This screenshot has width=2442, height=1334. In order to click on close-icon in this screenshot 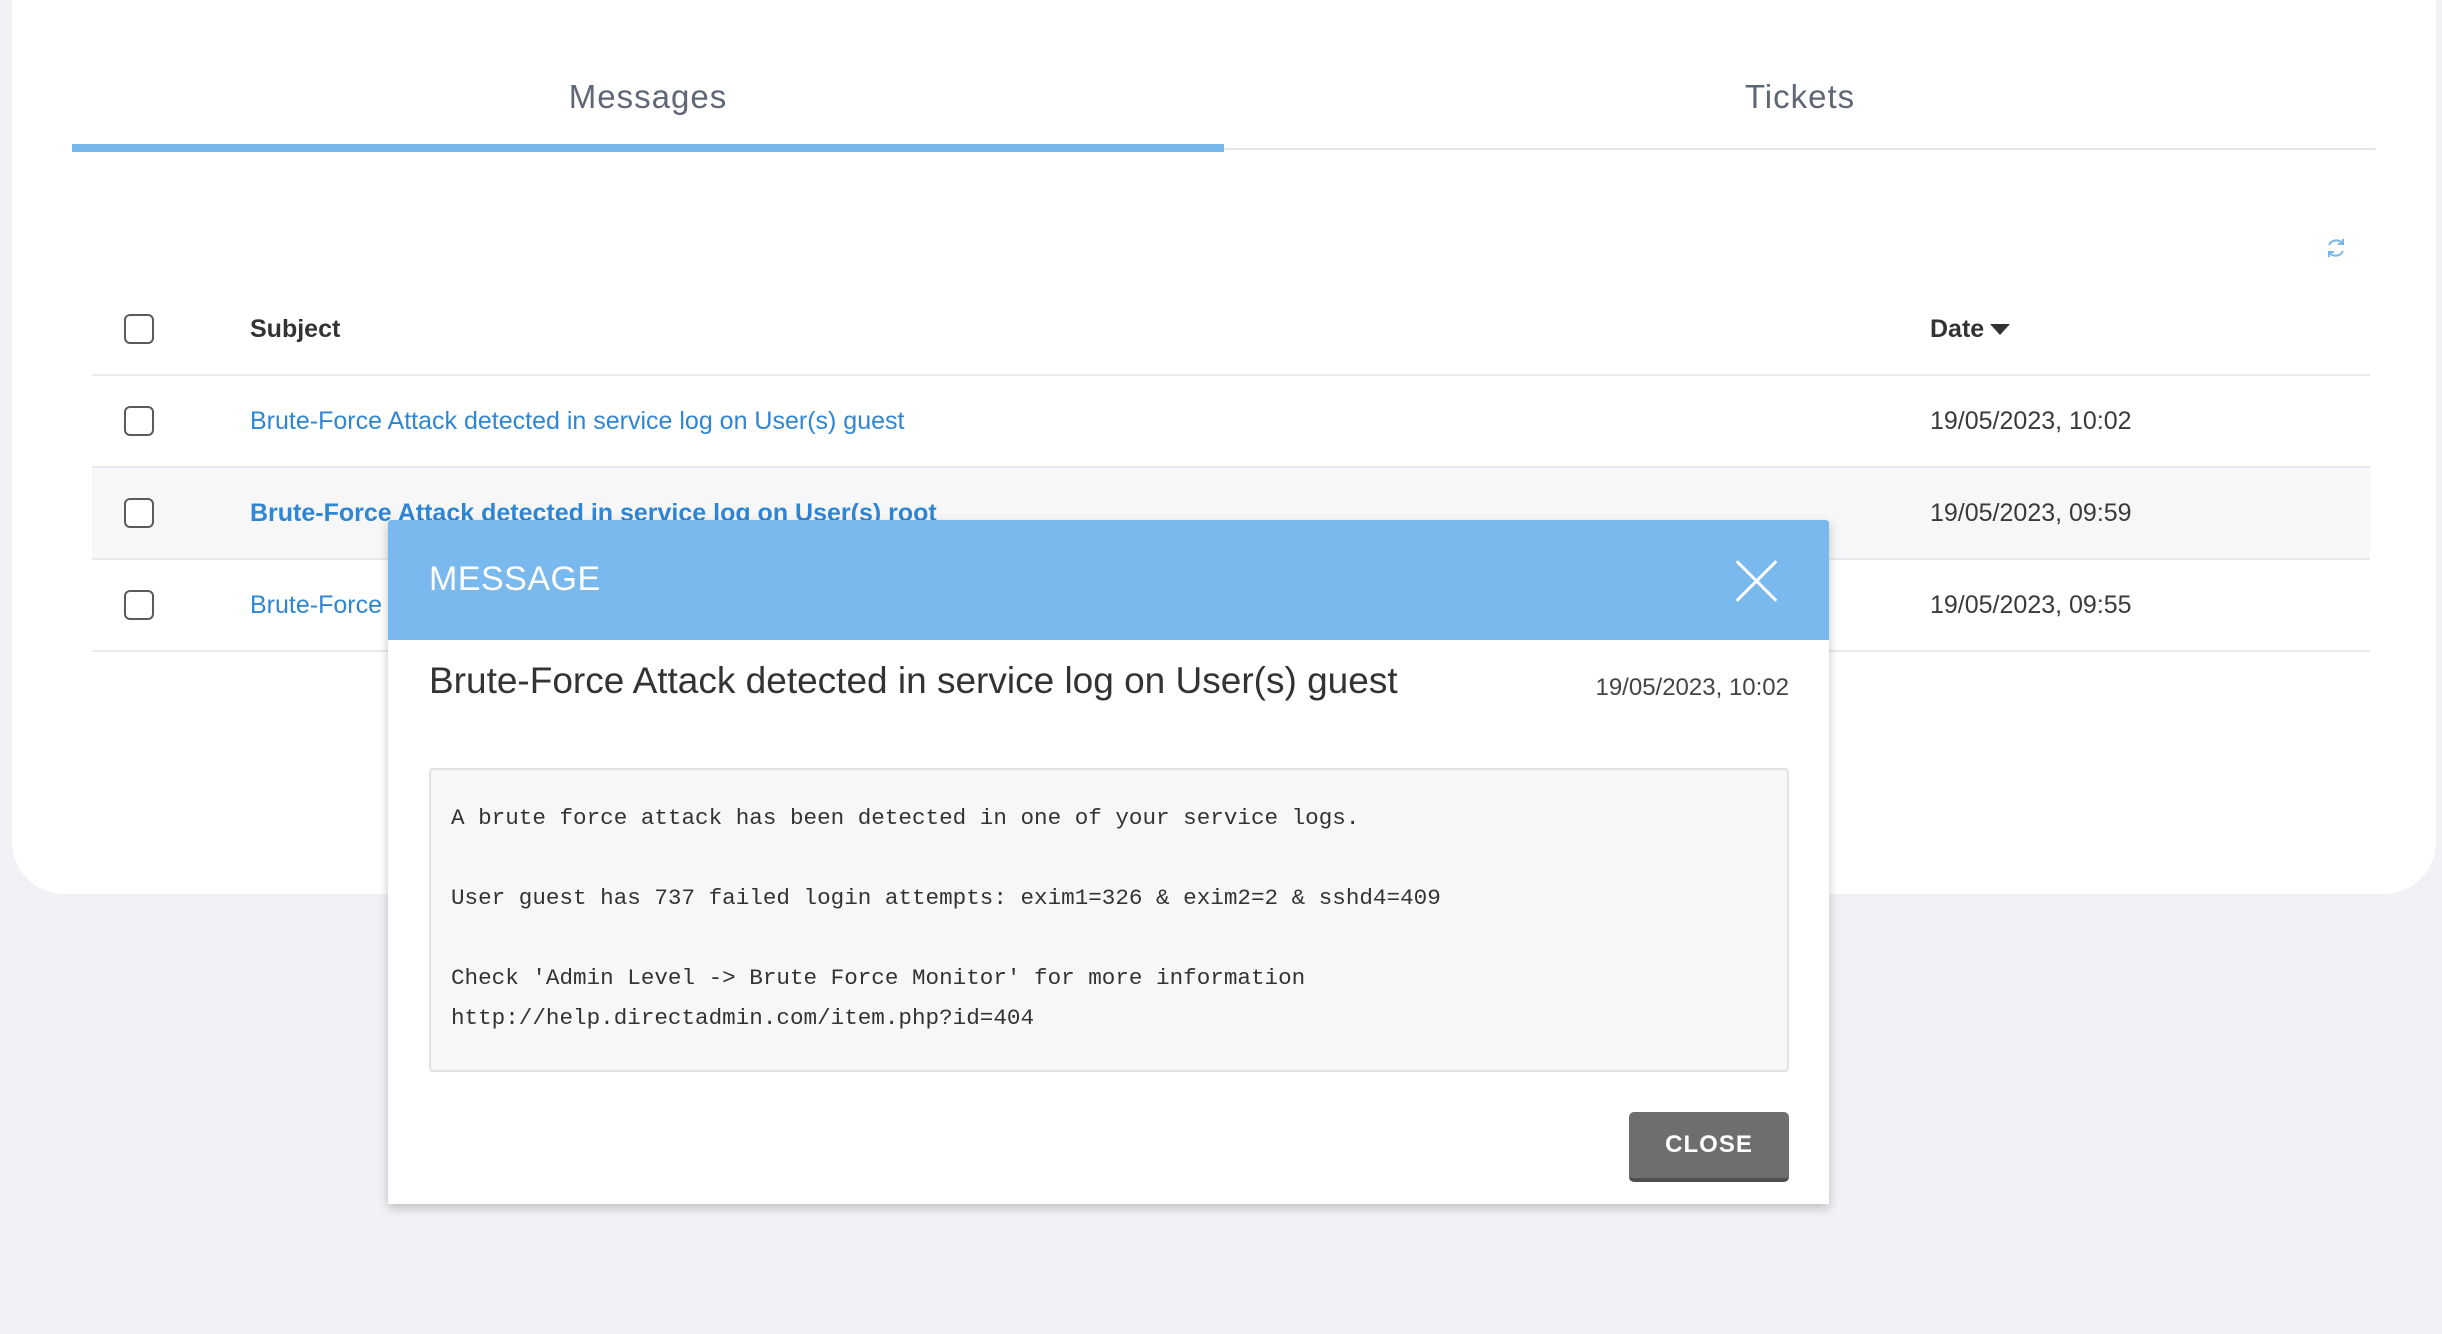, I will do `click(1757, 581)`.